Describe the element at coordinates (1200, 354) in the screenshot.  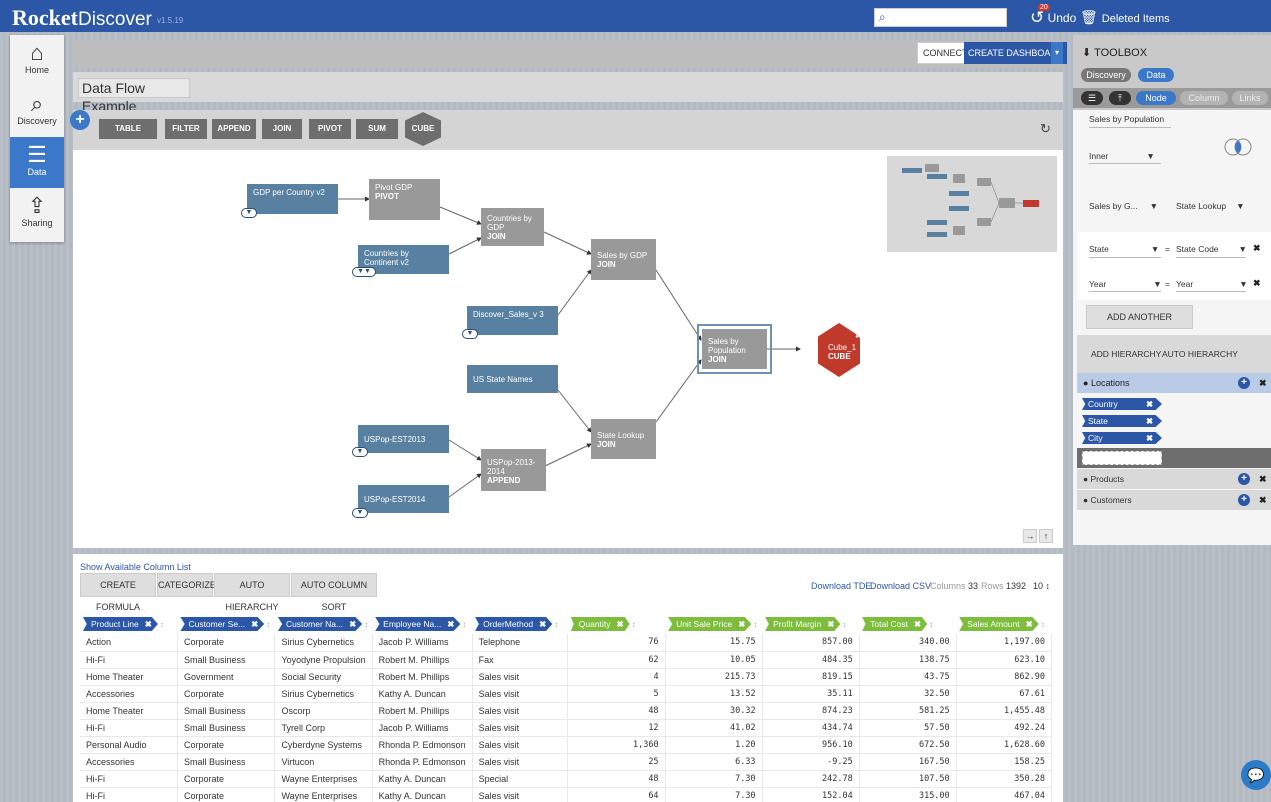
I see `auto-hierarchy-toolbox-button: AUTO HIERARCHY` at that location.